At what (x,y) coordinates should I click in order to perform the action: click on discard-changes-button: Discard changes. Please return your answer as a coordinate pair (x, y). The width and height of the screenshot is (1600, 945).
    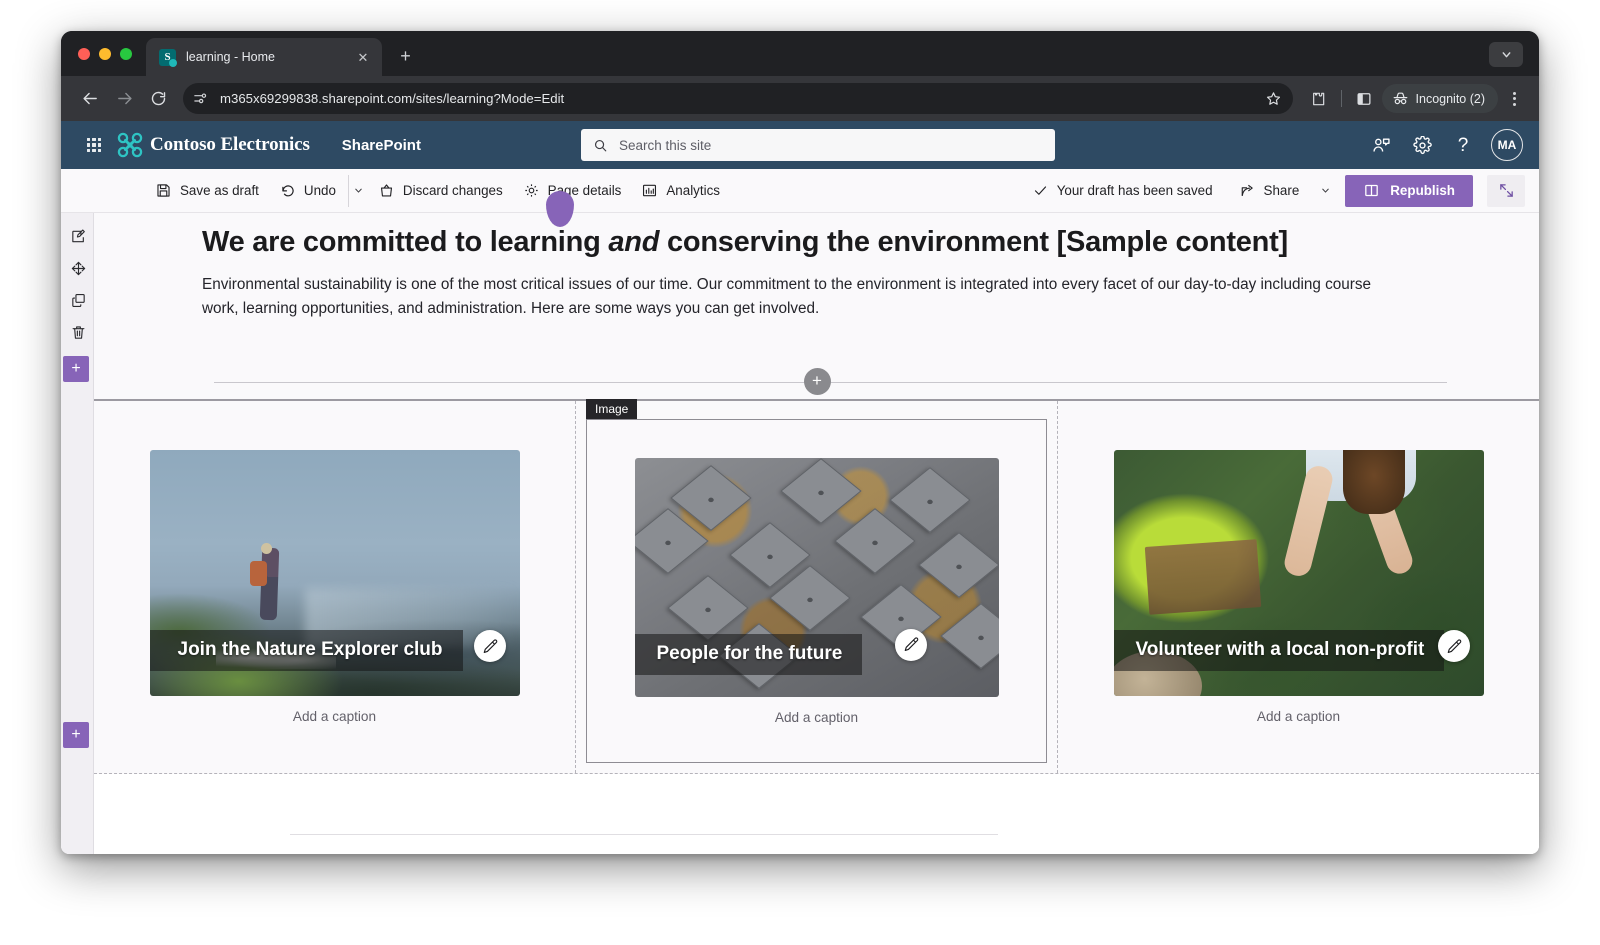
    Looking at the image, I should click on (440, 191).